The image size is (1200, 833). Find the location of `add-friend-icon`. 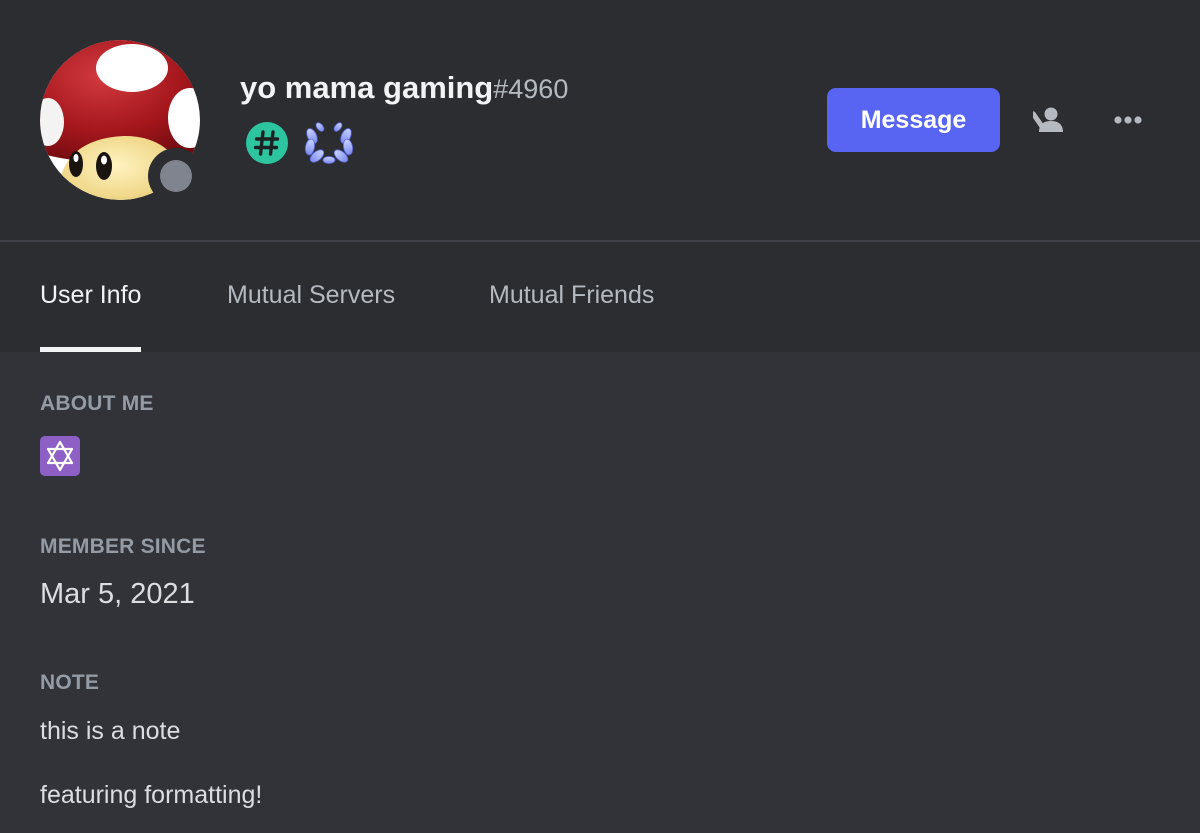

add-friend-icon is located at coordinates (1048, 119).